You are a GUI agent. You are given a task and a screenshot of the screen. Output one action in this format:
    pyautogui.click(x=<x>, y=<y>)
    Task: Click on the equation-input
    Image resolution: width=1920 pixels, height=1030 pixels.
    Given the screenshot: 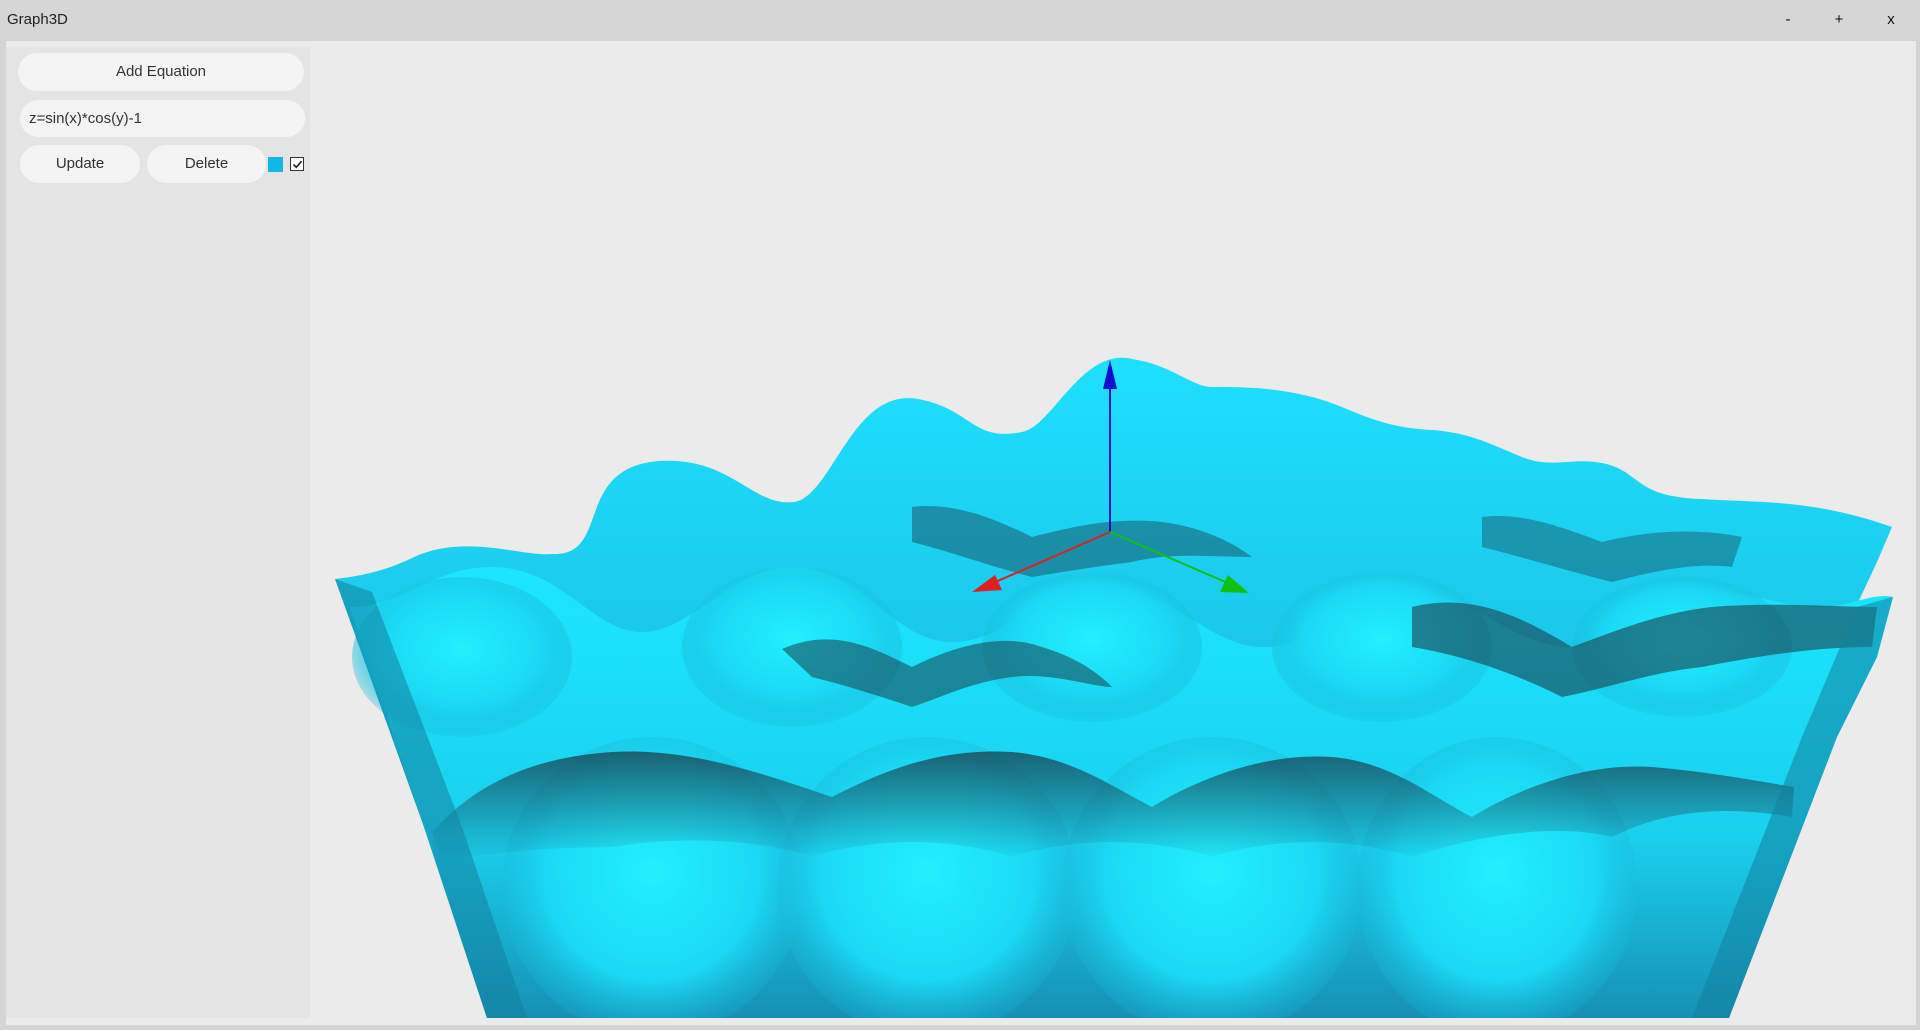 What is the action you would take?
    pyautogui.click(x=162, y=118)
    